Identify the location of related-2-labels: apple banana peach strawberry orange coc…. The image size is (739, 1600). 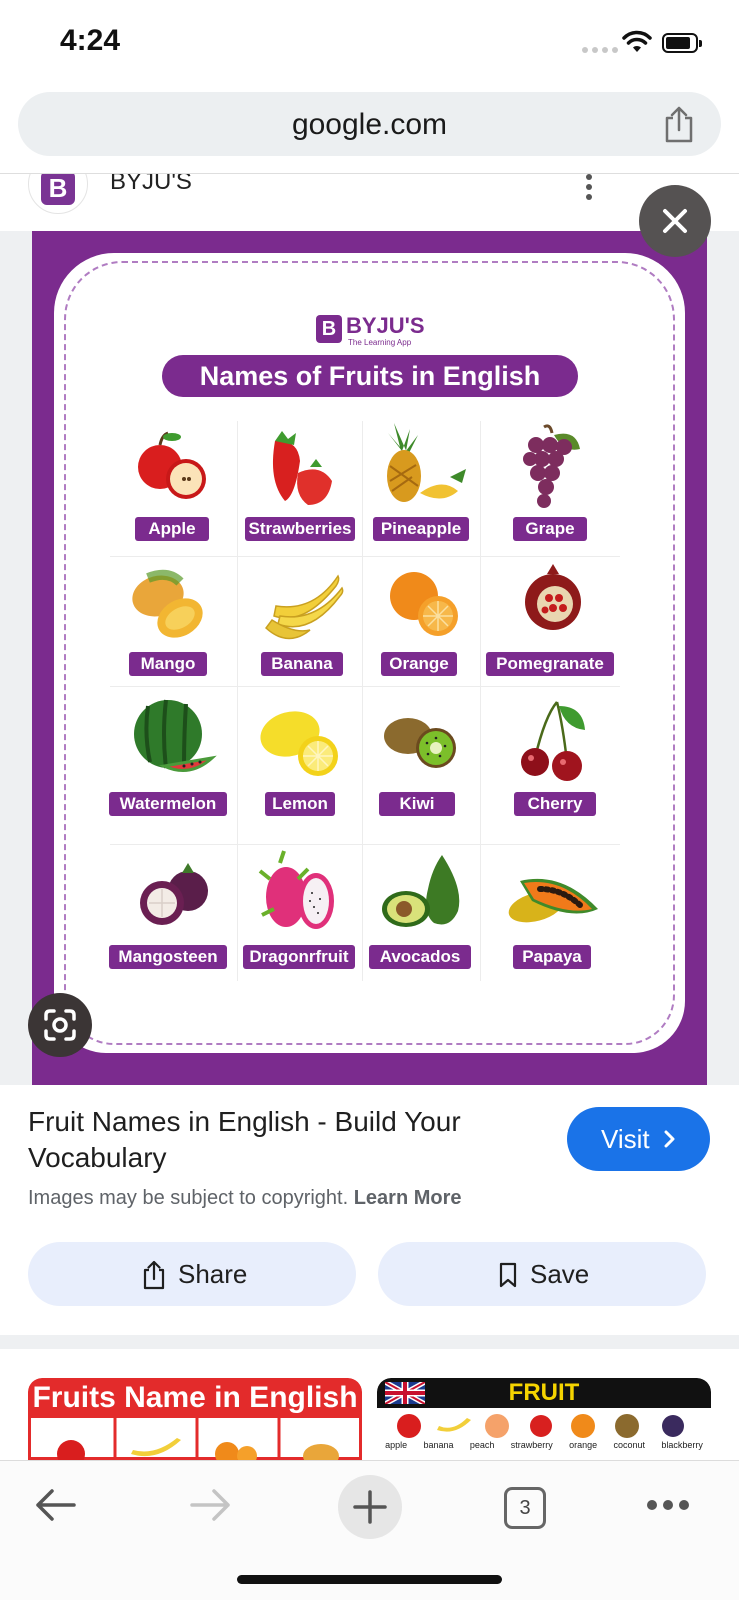
(544, 1445).